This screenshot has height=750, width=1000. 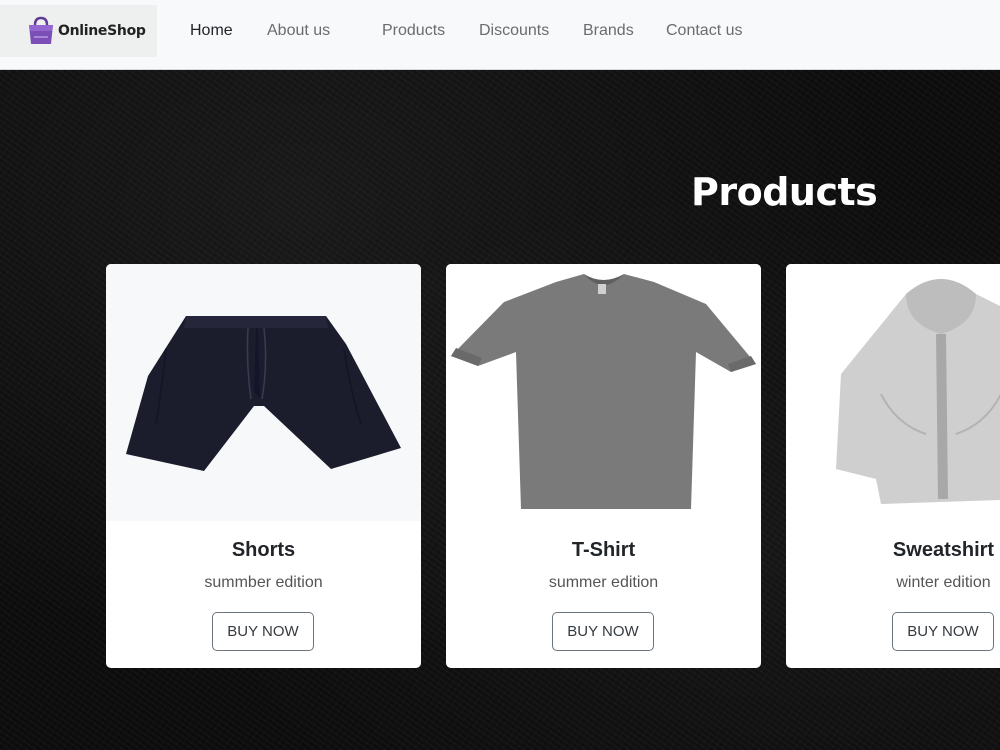 What do you see at coordinates (263, 582) in the screenshot?
I see `product-edition: summber edition` at bounding box center [263, 582].